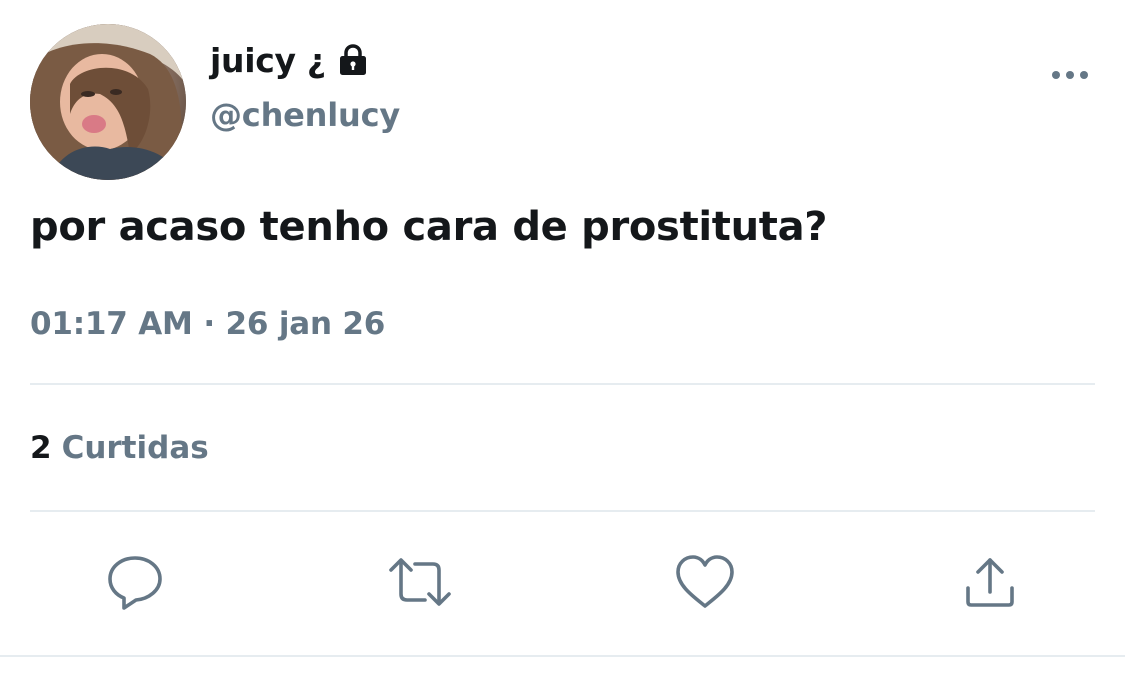 The height and width of the screenshot is (675, 1125). I want to click on share-button, so click(990, 584).